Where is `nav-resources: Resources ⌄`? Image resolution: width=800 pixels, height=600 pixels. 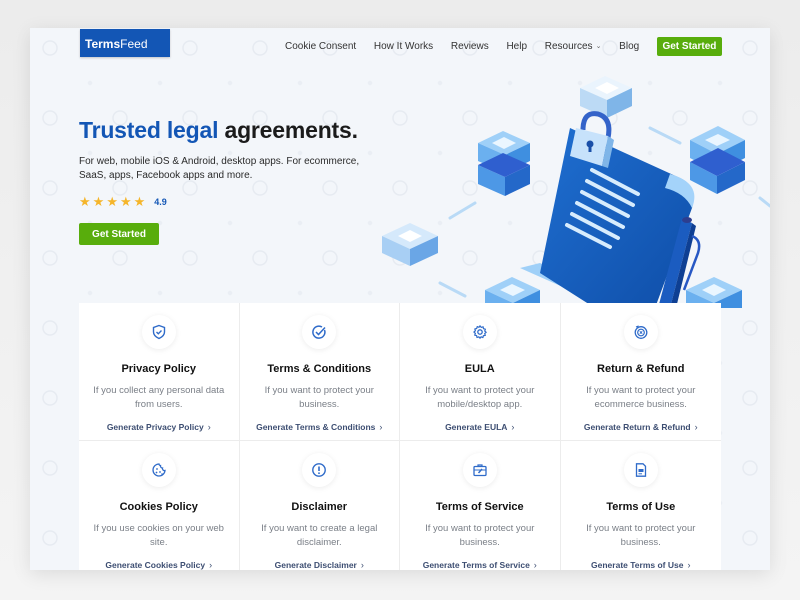
nav-resources: Resources ⌄ is located at coordinates (573, 46).